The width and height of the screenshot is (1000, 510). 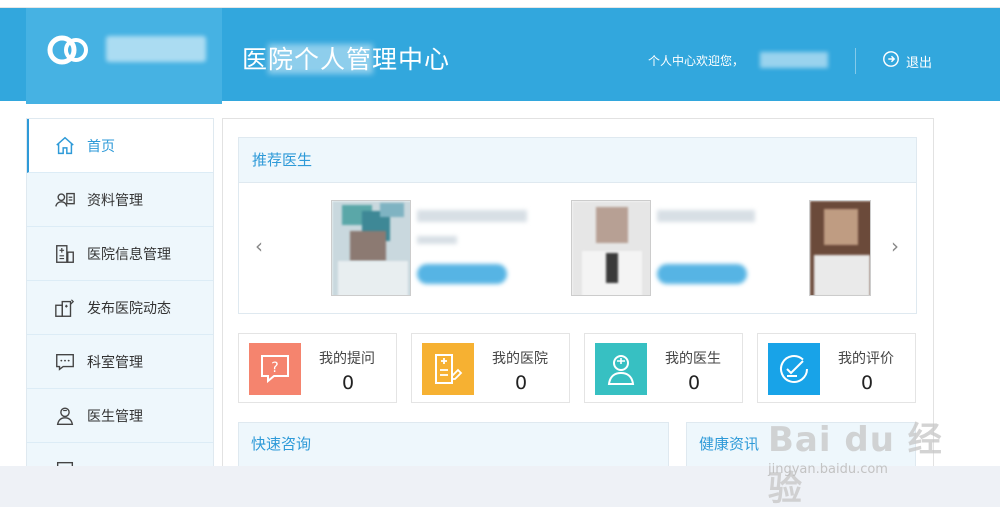 I want to click on stat-my-reviews: 我的评价 0, so click(x=836, y=368).